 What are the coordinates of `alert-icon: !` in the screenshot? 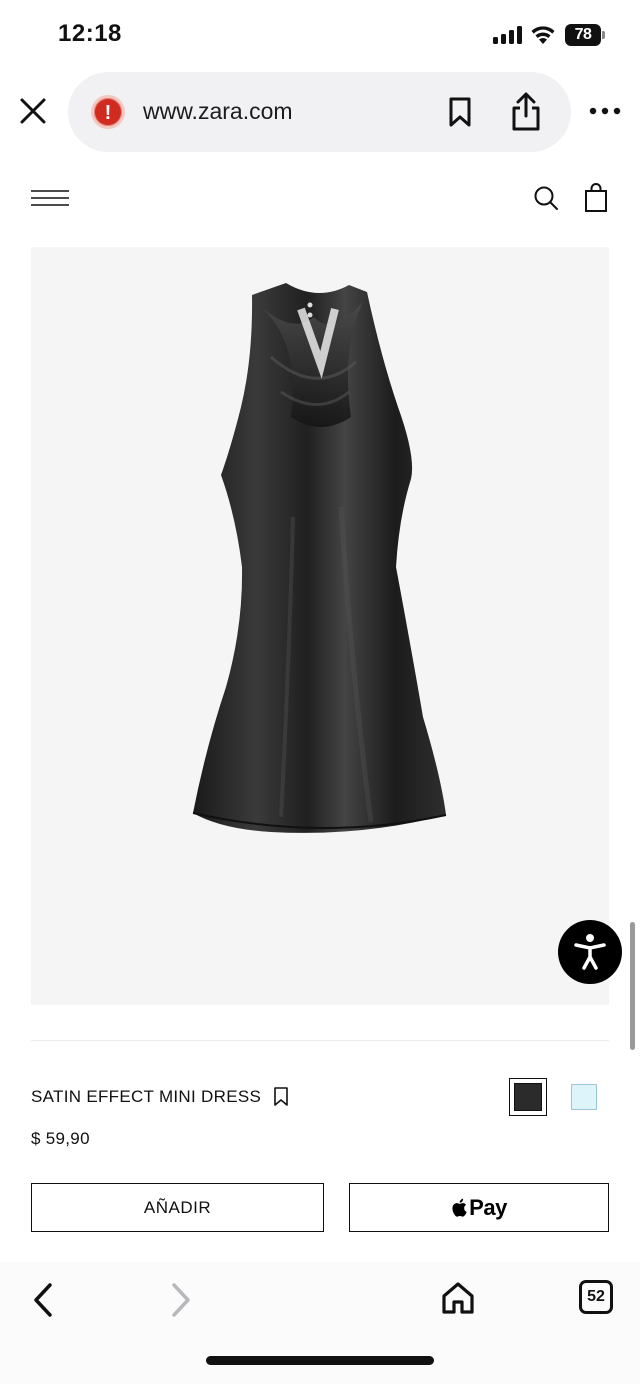 It's located at (108, 112).